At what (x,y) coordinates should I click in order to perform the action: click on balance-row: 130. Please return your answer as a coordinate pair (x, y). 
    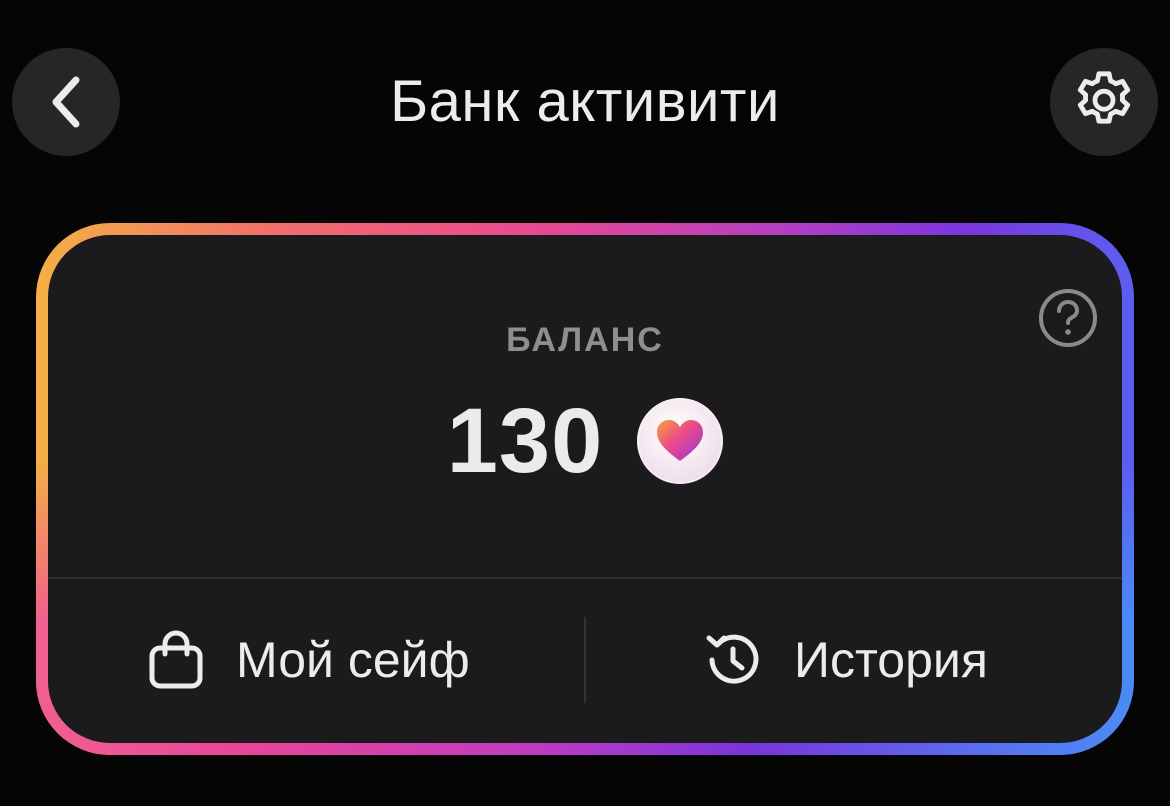
    Looking at the image, I should click on (585, 441).